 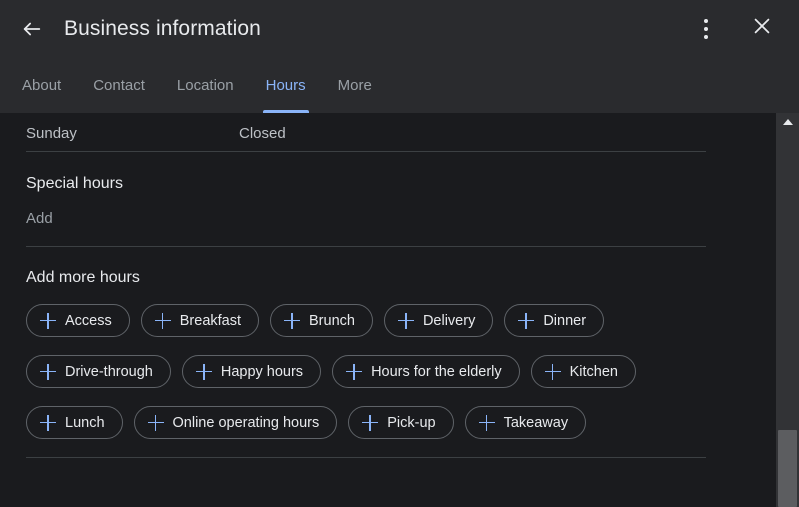 What do you see at coordinates (85, 422) in the screenshot?
I see `chip-label: Lunch` at bounding box center [85, 422].